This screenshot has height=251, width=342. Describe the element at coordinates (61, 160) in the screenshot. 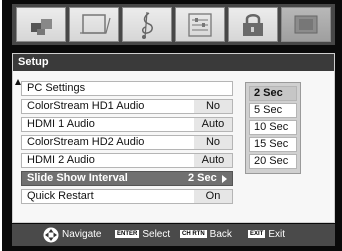

I see `menu-item-label: HDMI 2 Audio` at that location.